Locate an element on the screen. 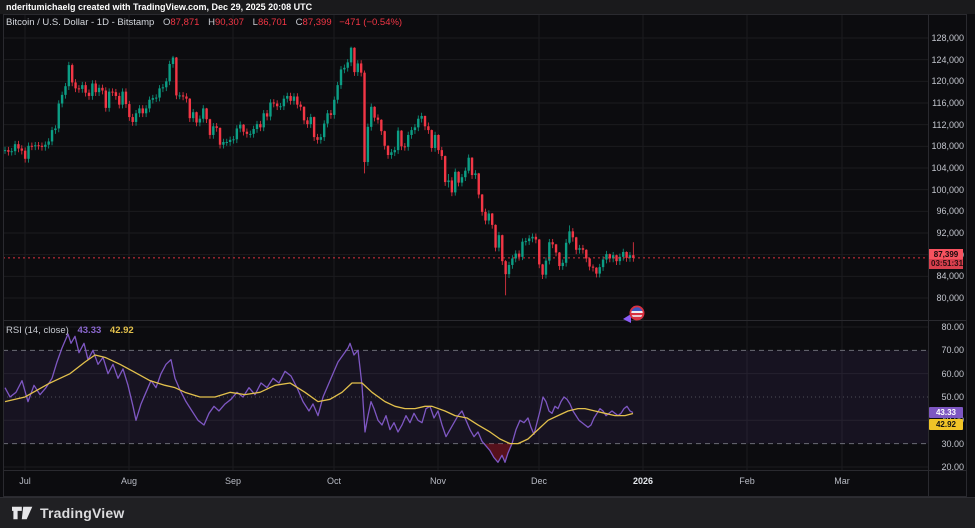  rsi-title: RSI (14, close) is located at coordinates (37, 330).